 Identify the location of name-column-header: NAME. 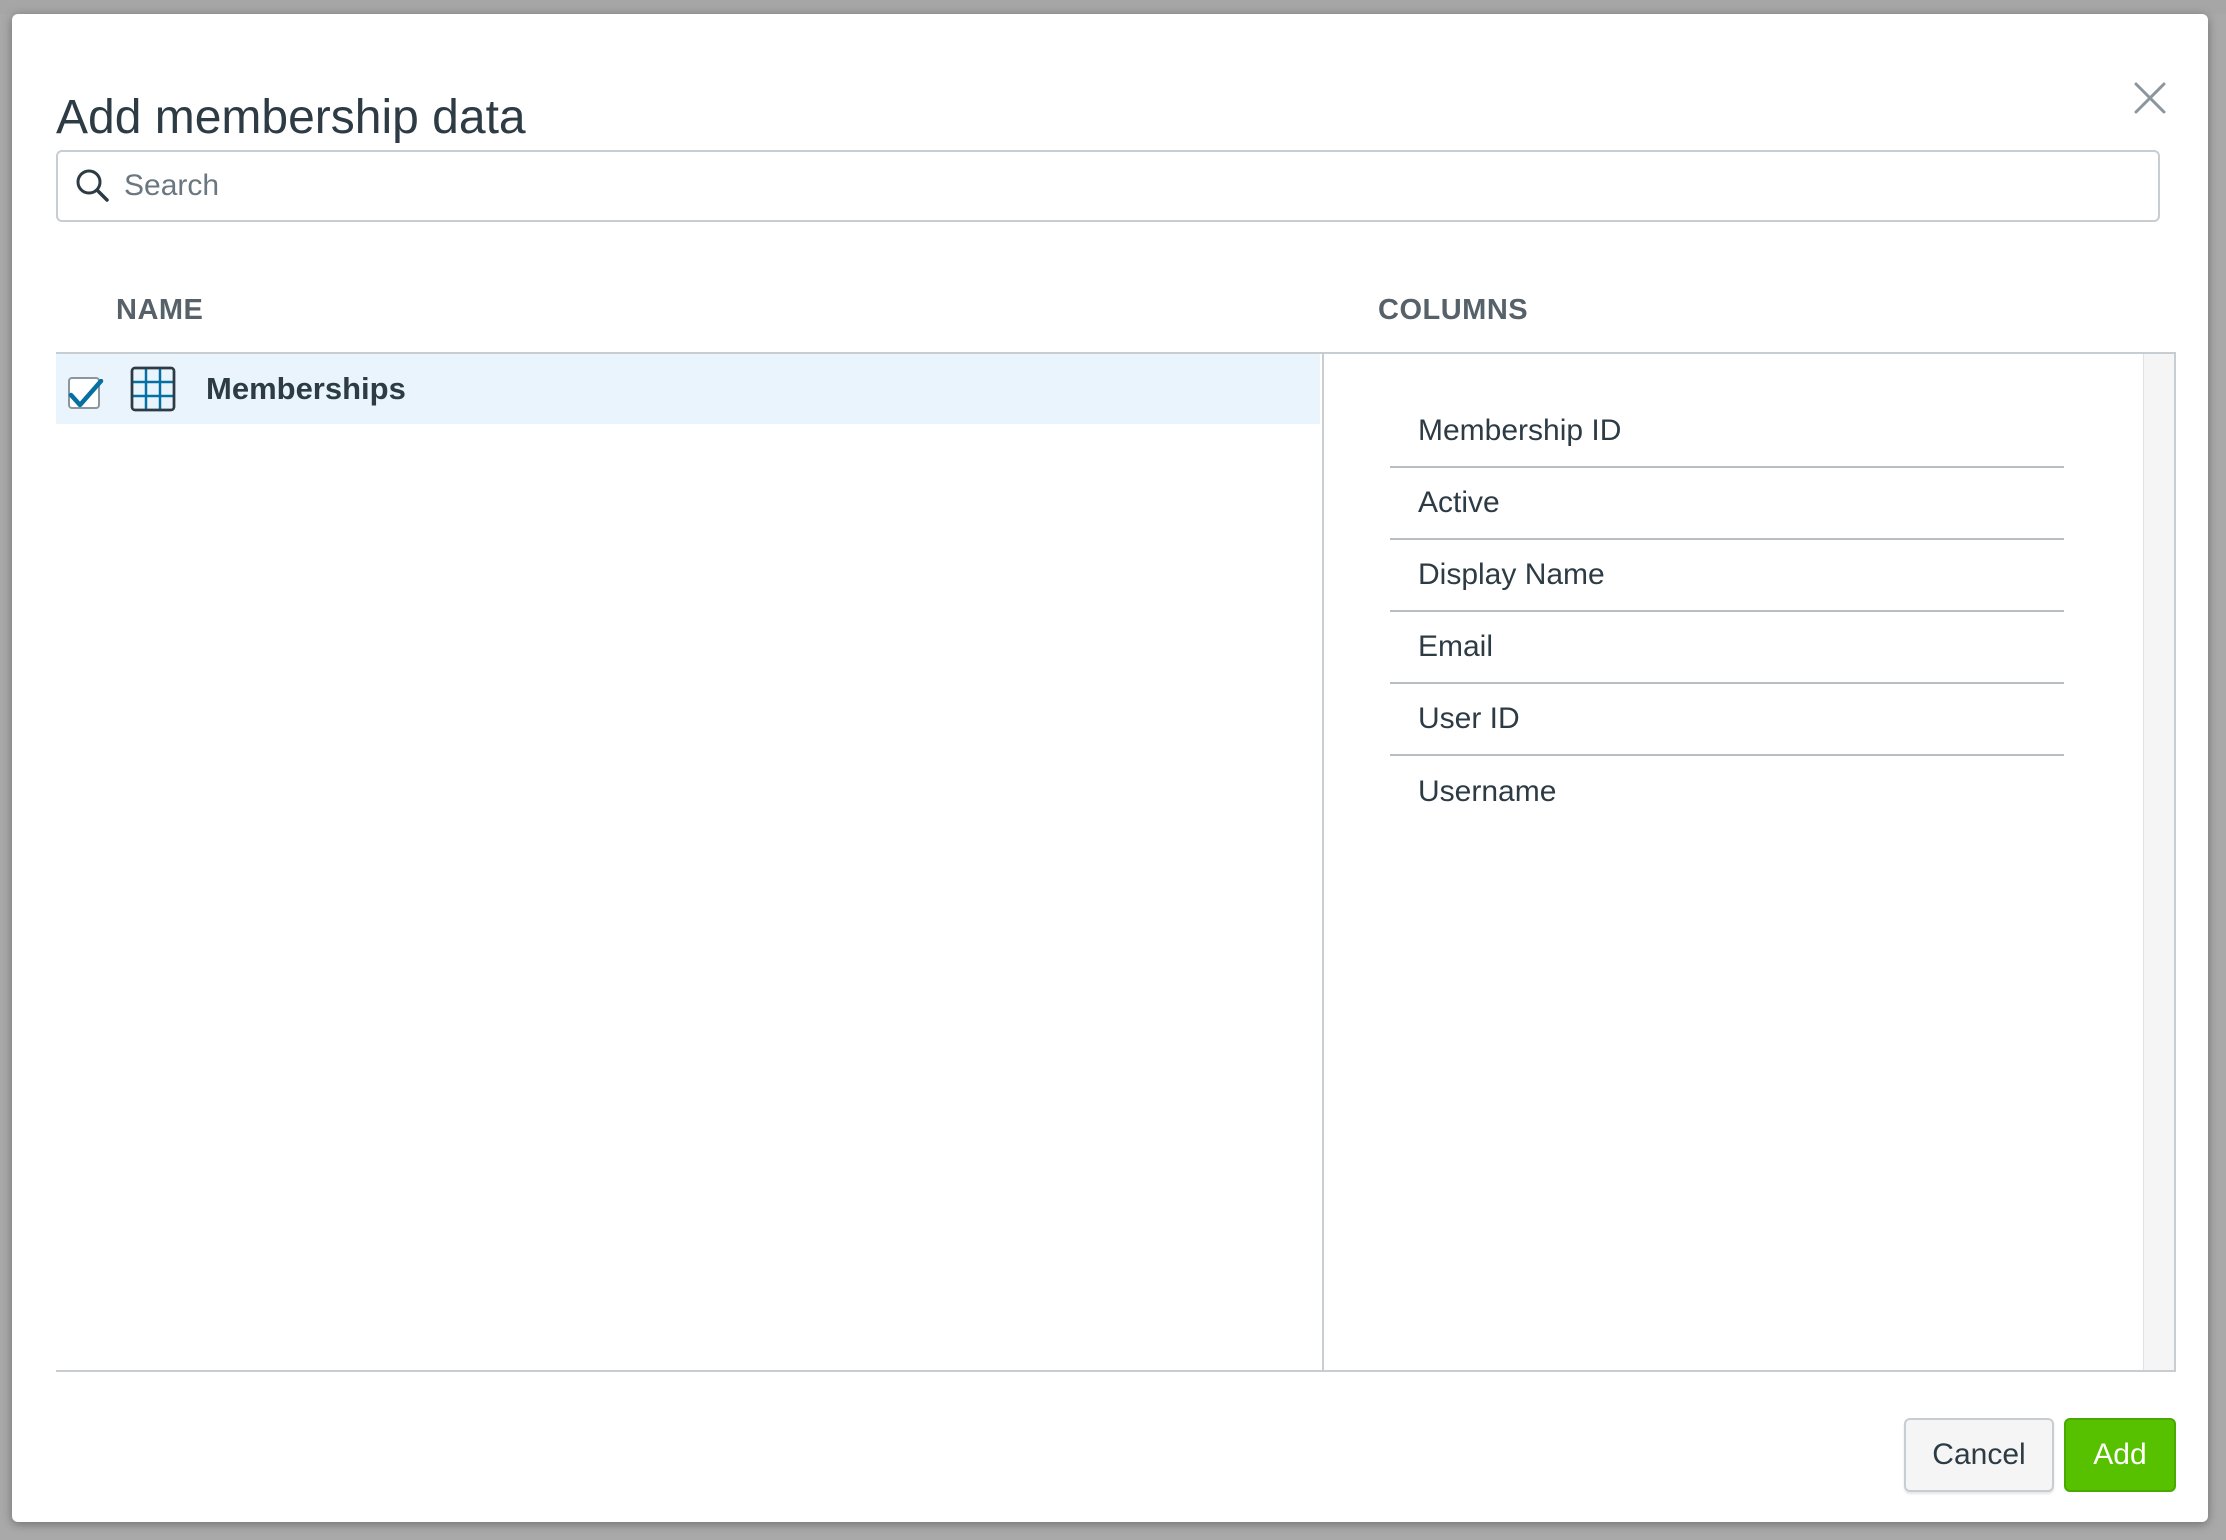
(160, 310).